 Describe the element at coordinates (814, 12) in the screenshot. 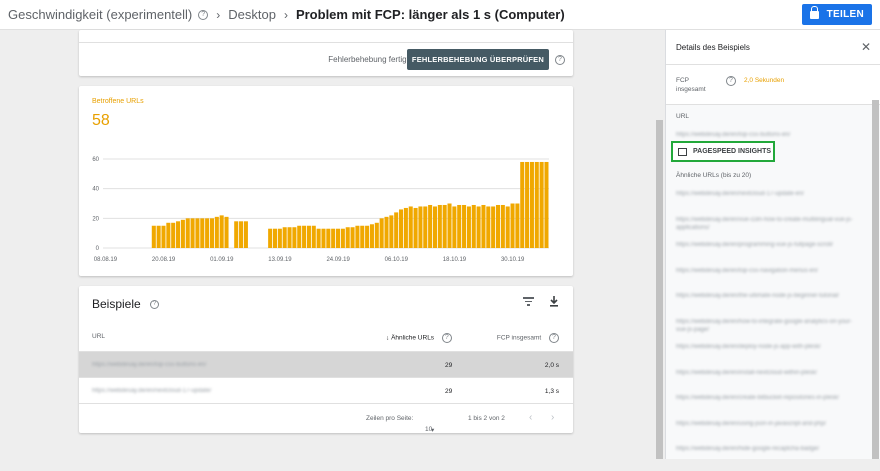

I see `lock-icon` at that location.